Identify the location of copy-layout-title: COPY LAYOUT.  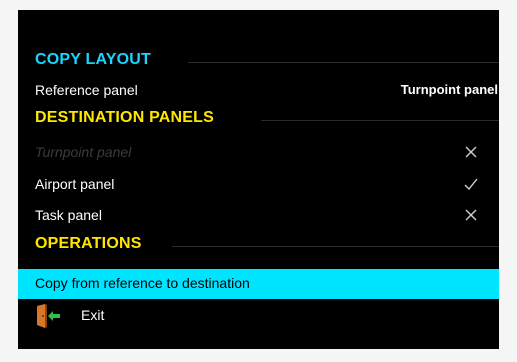
(93, 59).